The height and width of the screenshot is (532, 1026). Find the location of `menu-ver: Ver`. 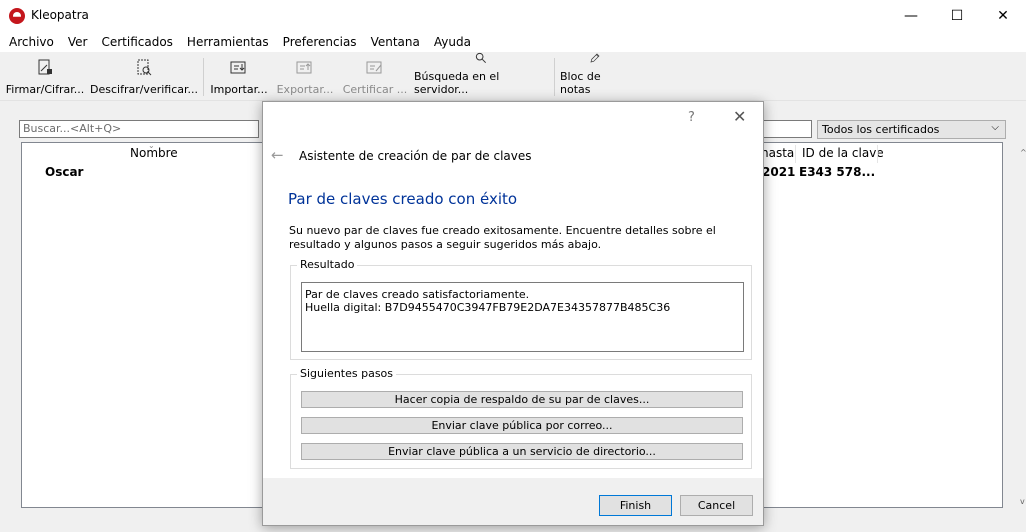

menu-ver: Ver is located at coordinates (78, 42).